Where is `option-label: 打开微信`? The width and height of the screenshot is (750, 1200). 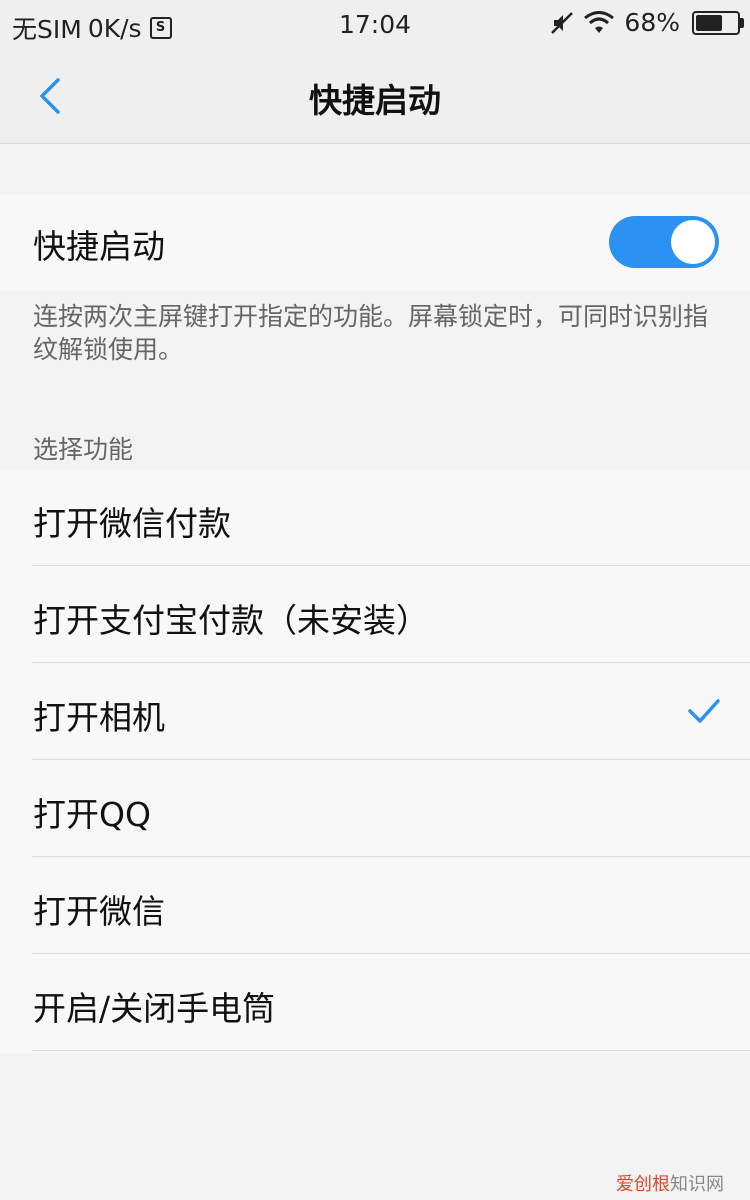
option-label: 打开微信 is located at coordinates (99, 911).